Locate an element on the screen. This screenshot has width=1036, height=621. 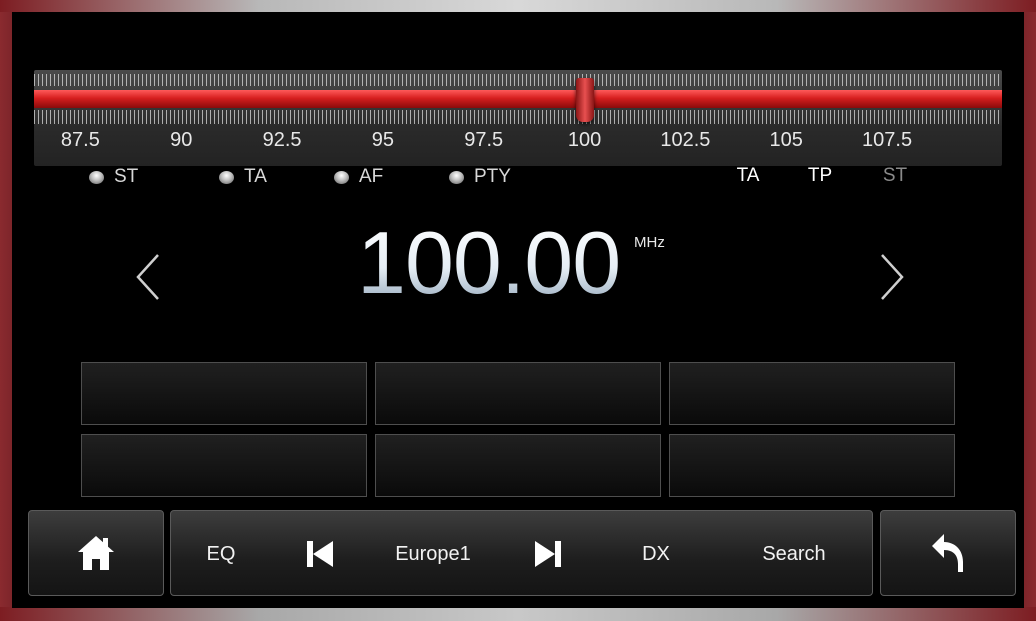
pty-led-icon is located at coordinates (456, 177).